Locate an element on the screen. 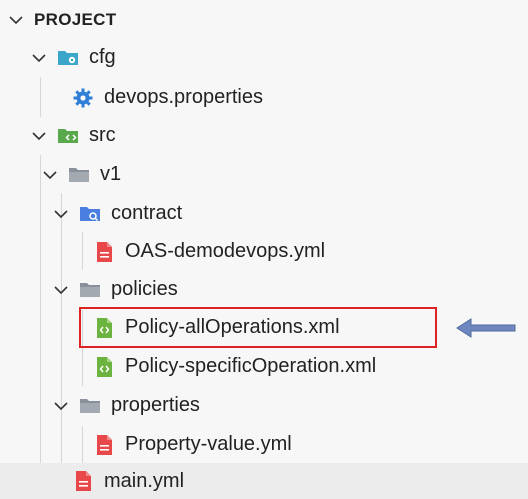 Image resolution: width=528 pixels, height=499 pixels. tree-file-property-value: Property-value.yml is located at coordinates (264, 444).